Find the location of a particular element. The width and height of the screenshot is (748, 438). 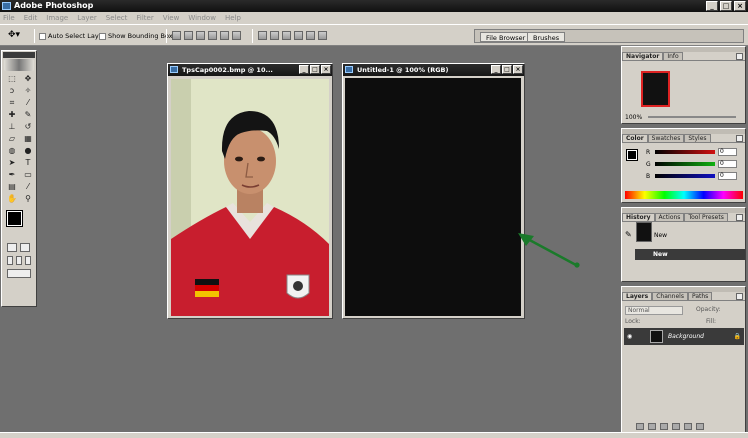

adobe-online-icon is located at coordinates (19, 65).